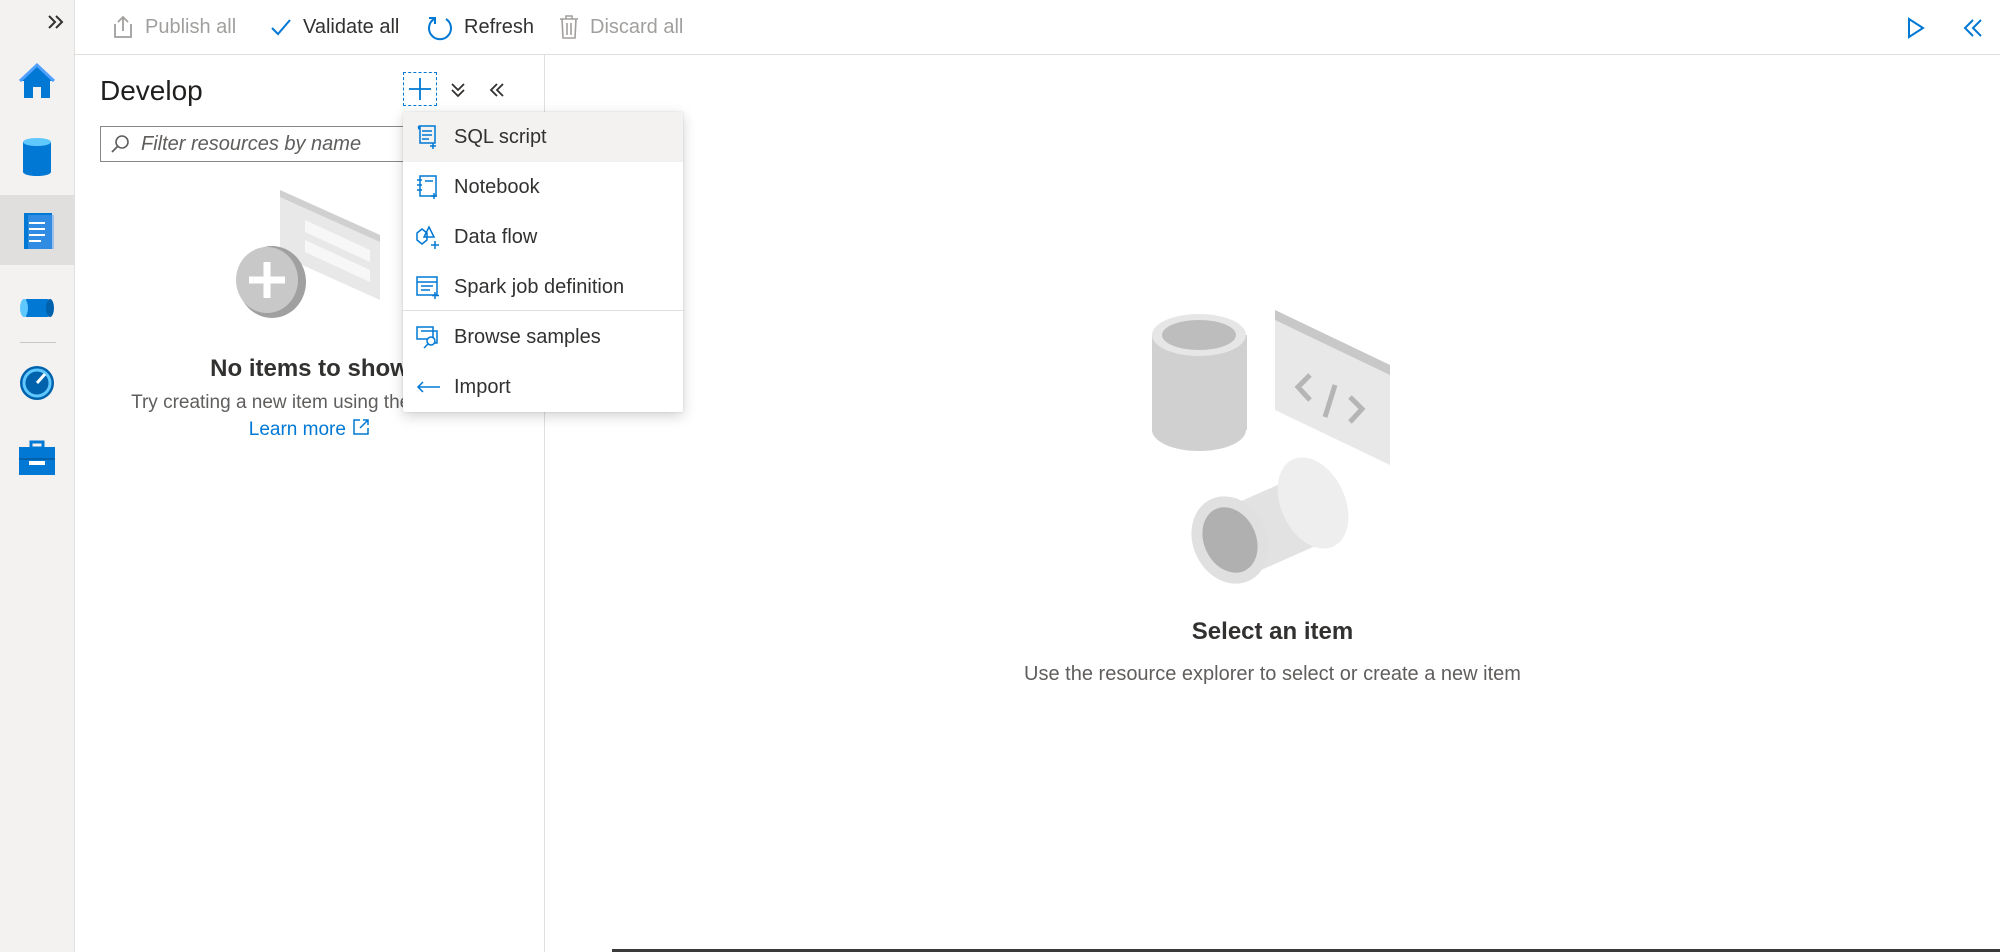 This screenshot has height=952, width=2000. I want to click on data-icon, so click(37, 157).